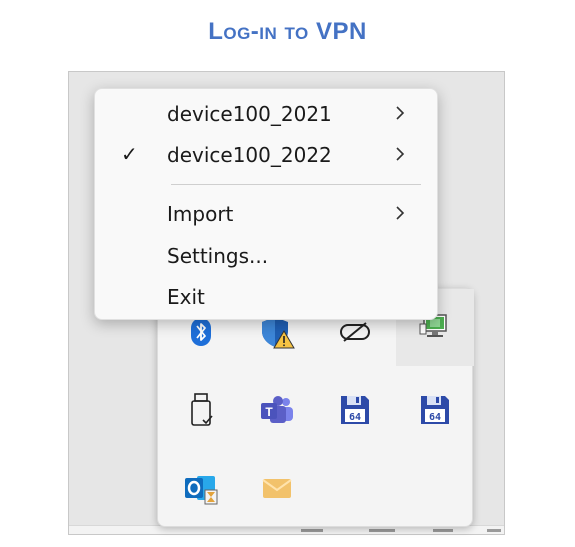 The image size is (575, 547). What do you see at coordinates (287, 31) in the screenshot?
I see `page-title: Log-in to VPN` at bounding box center [287, 31].